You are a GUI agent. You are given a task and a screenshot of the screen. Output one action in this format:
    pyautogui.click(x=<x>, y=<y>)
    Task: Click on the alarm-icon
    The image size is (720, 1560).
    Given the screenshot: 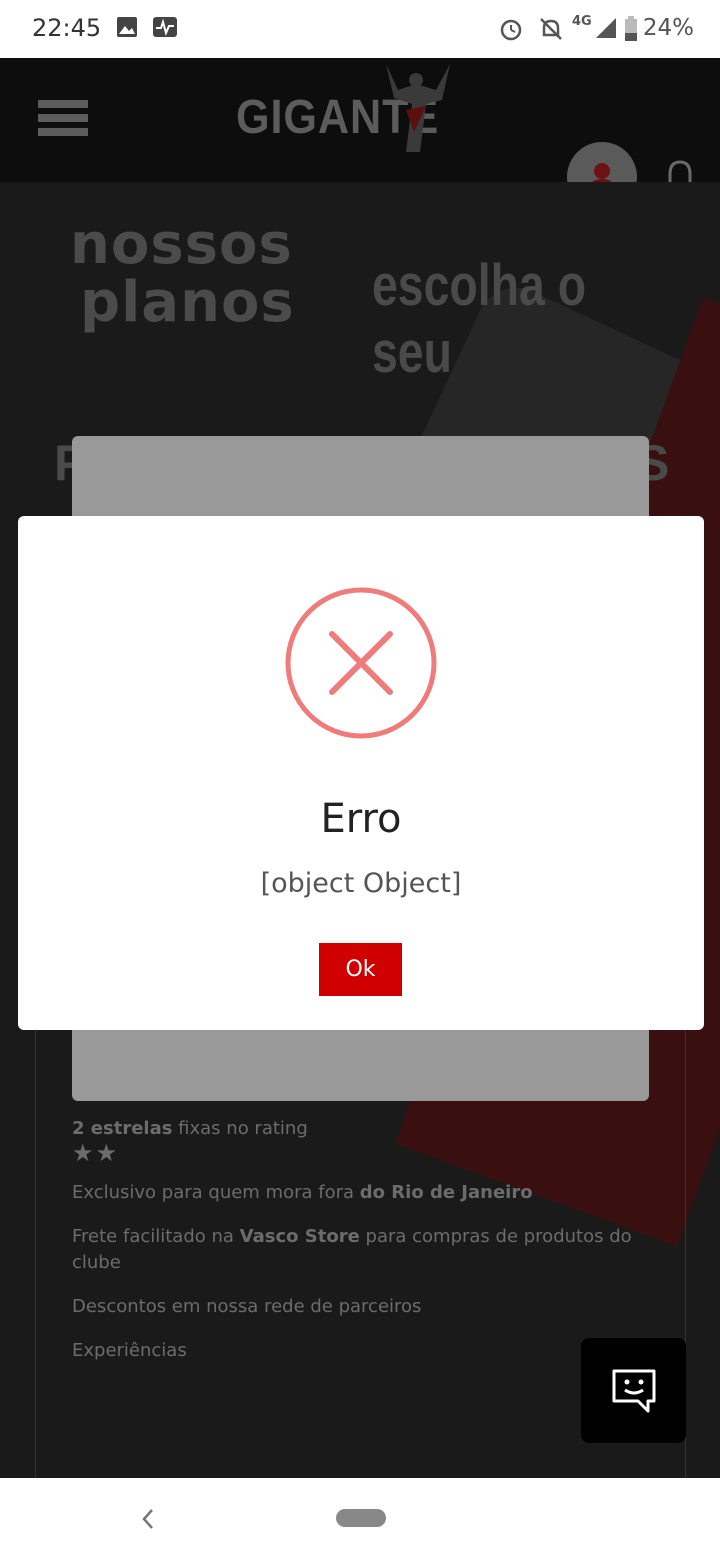 What is the action you would take?
    pyautogui.click(x=511, y=30)
    